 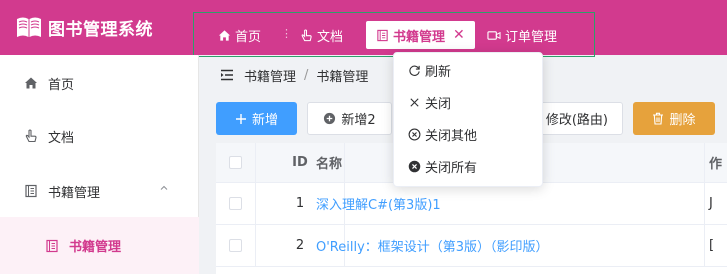 I want to click on tab-home: 首页, so click(x=239, y=35).